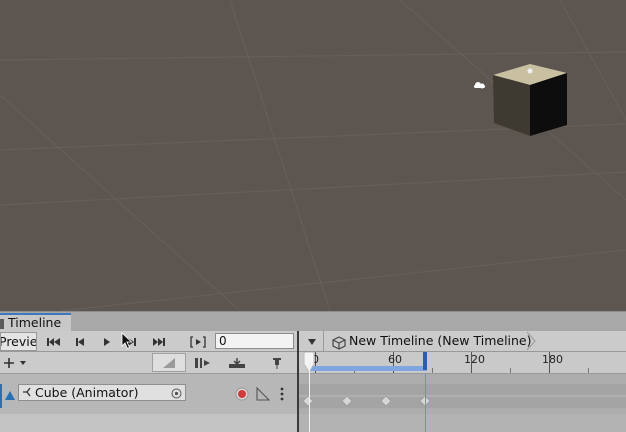  Describe the element at coordinates (530, 100) in the screenshot. I see `cube-object` at that location.